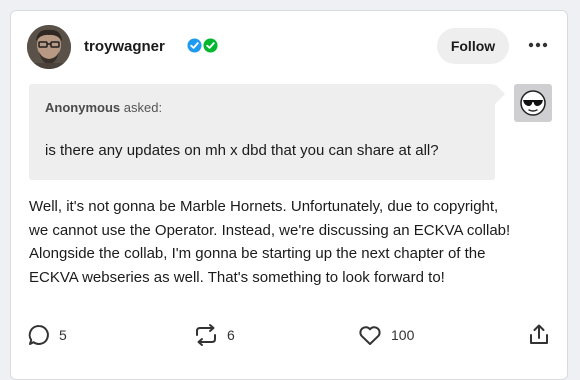 This screenshot has height=380, width=580. Describe the element at coordinates (533, 103) in the screenshot. I see `anonymous-avatar-icon` at that location.